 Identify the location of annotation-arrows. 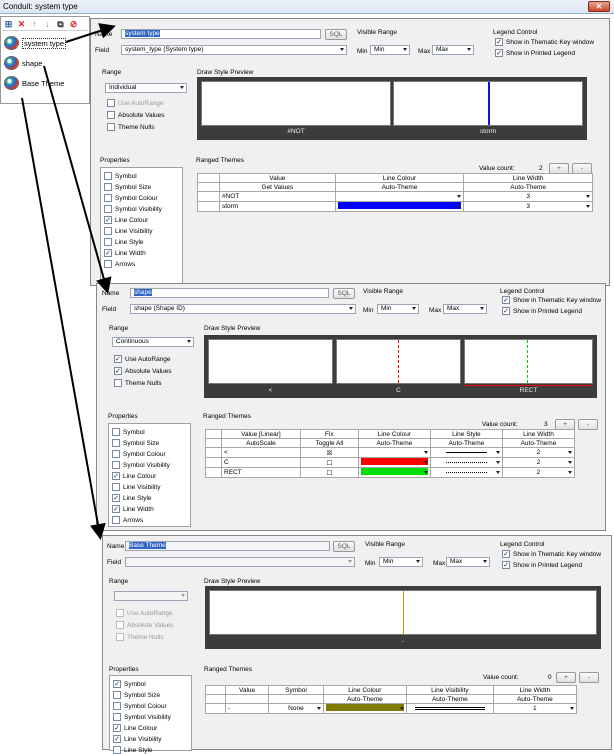
(68, 281).